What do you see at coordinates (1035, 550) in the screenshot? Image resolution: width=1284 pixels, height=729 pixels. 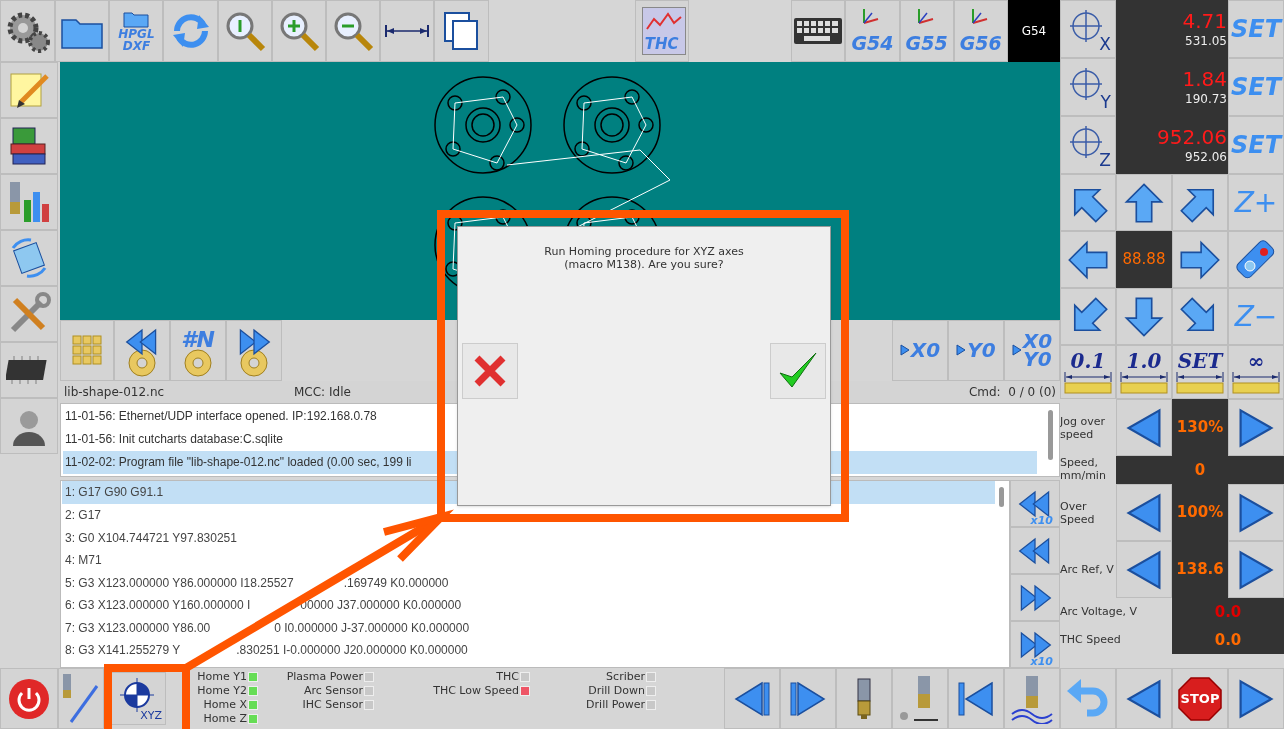 I see `step-back-button` at bounding box center [1035, 550].